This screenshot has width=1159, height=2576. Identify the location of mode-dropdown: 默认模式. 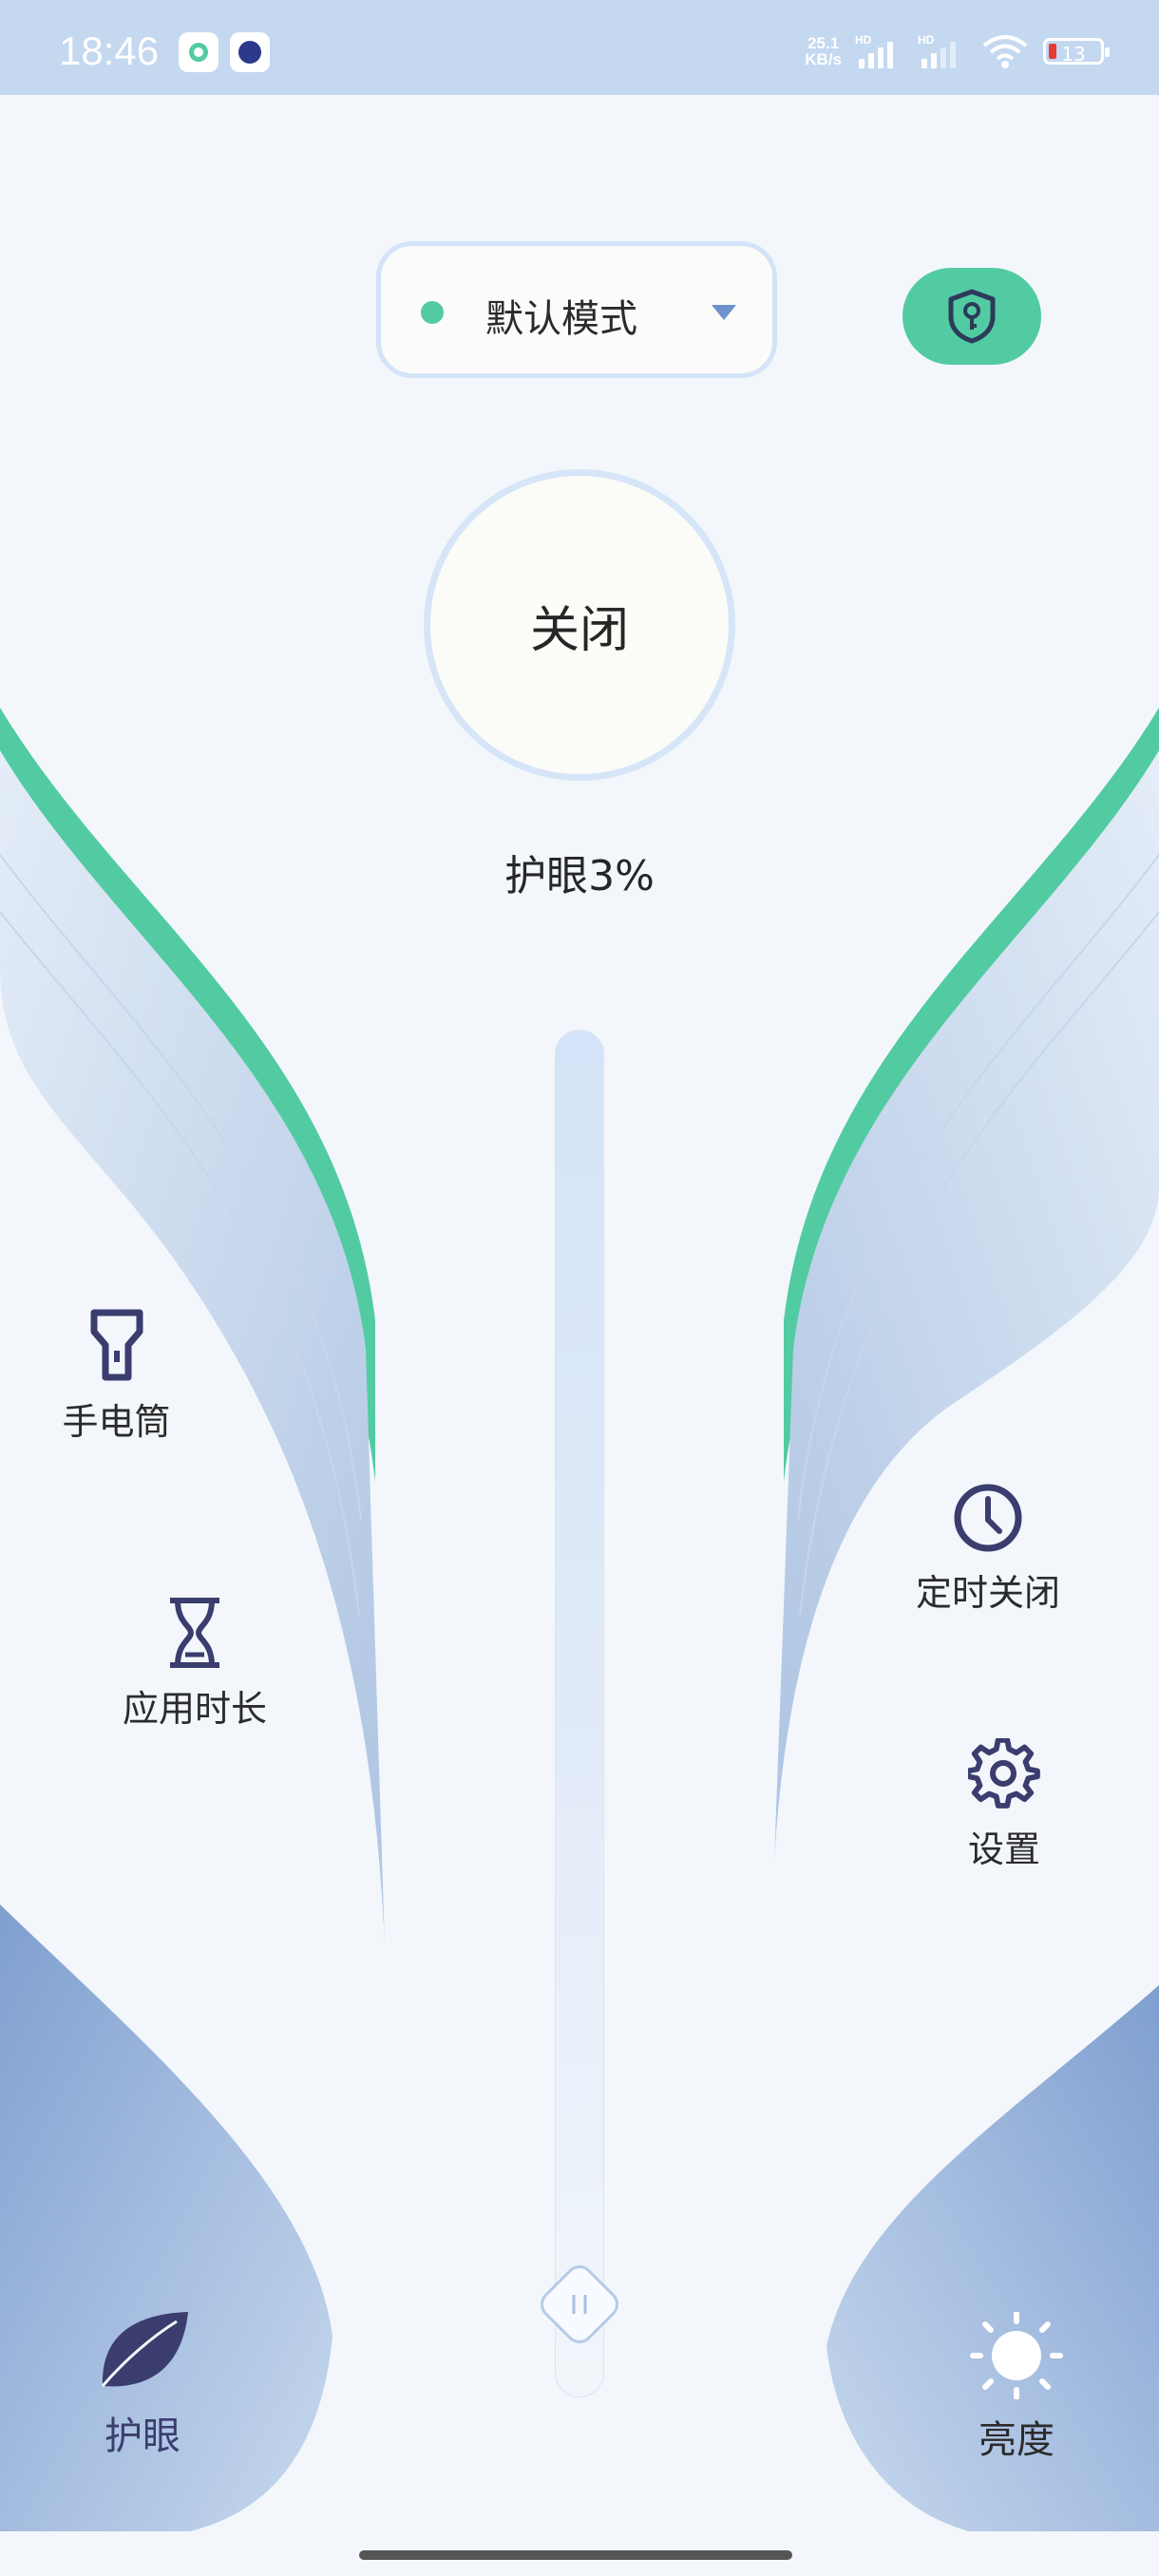
(576, 309).